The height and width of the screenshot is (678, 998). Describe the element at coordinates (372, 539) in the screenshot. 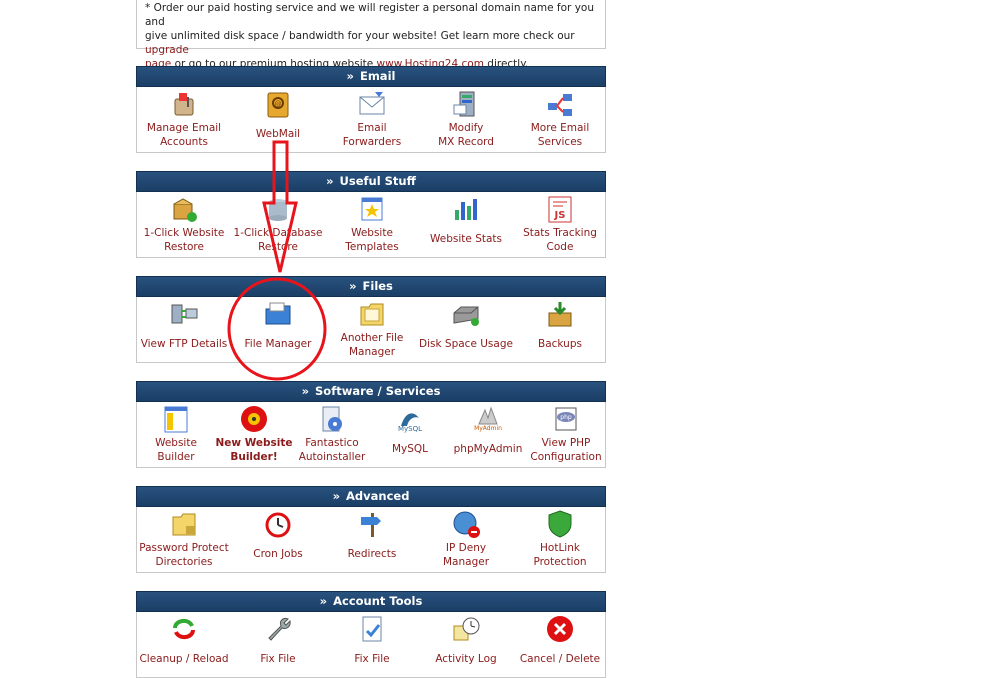

I see `tile-signpost: Redirects` at that location.